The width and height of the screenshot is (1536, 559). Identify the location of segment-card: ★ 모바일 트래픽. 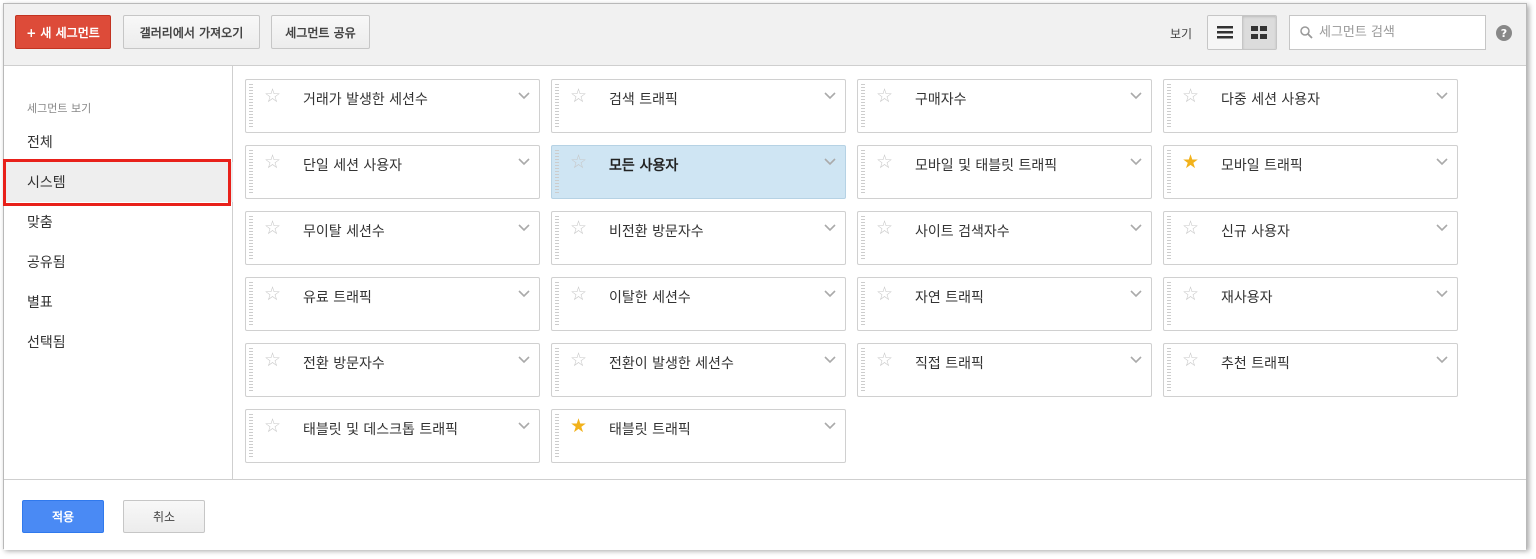
(1310, 172).